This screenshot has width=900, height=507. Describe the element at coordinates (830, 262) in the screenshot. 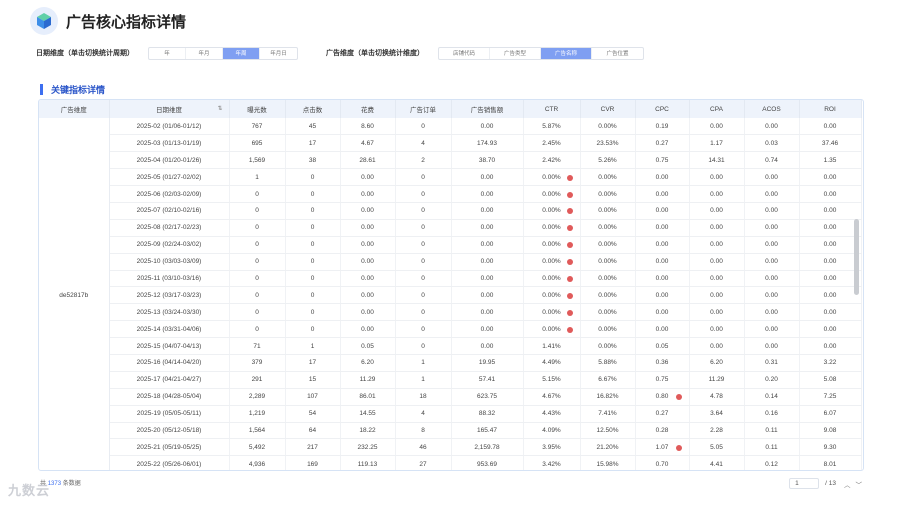

I see `cell-roi: 0.00` at that location.